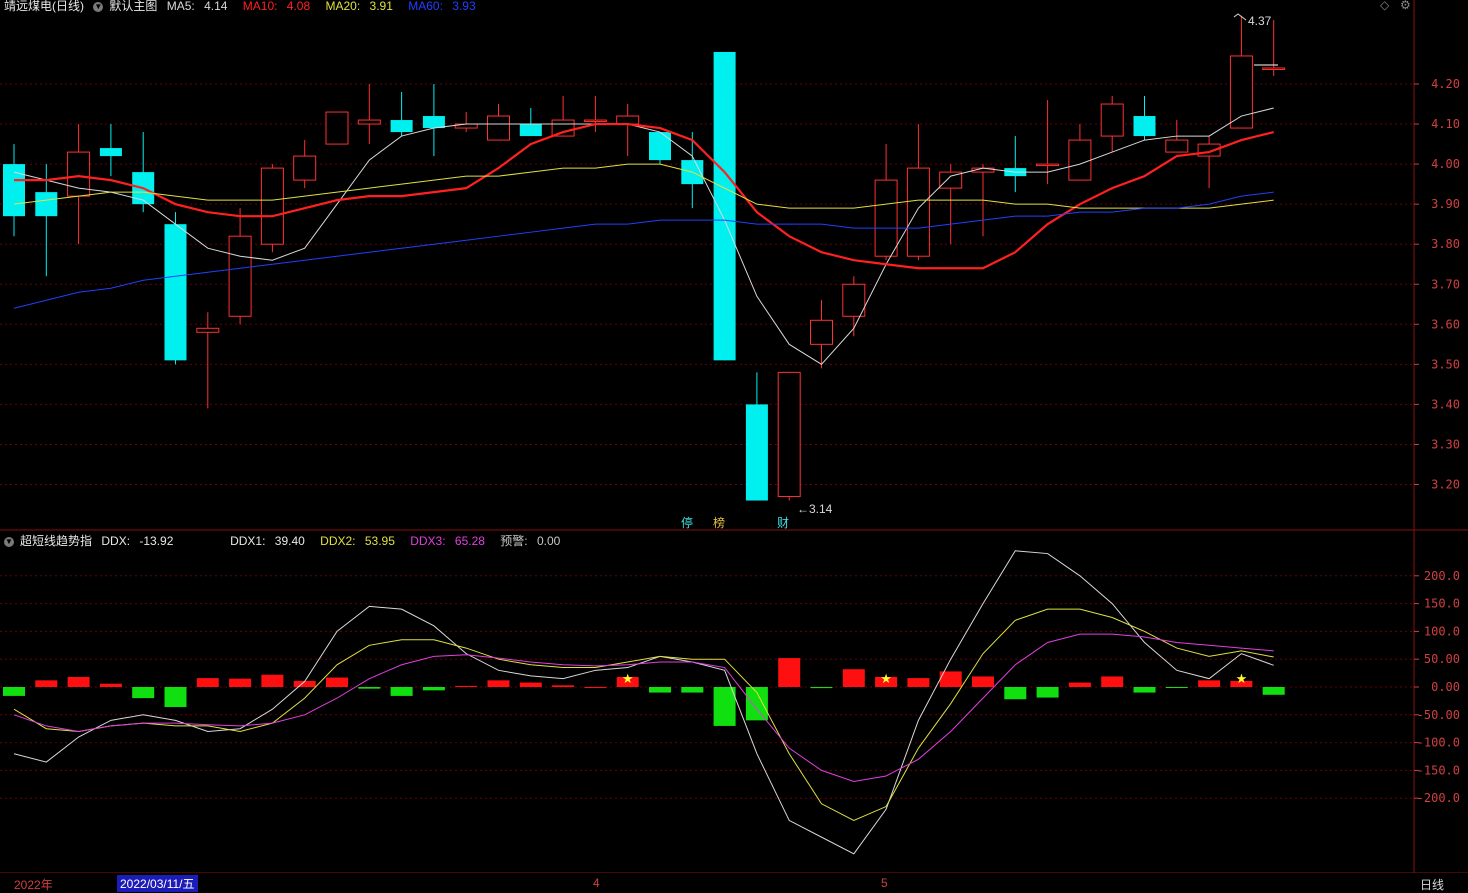  I want to click on ddx1-value: 39.40, so click(289, 541).